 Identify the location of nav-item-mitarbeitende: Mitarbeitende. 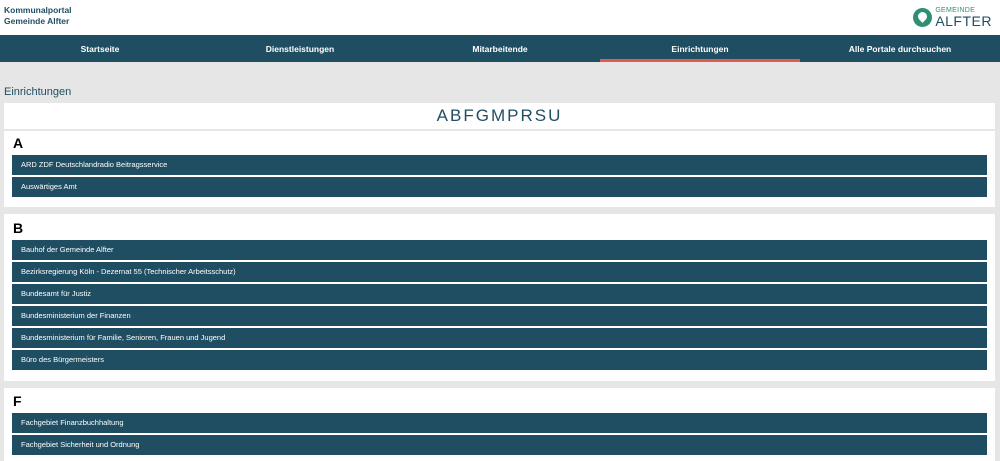
(500, 48).